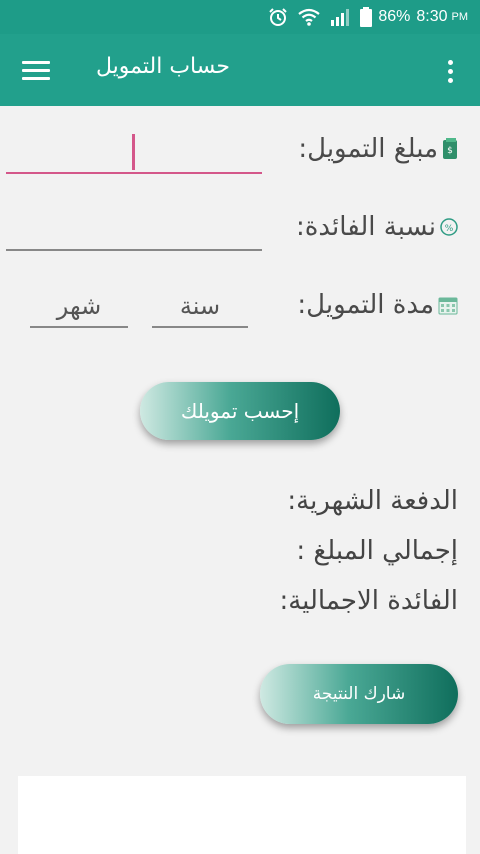  What do you see at coordinates (278, 17) in the screenshot?
I see `alarm-icon` at bounding box center [278, 17].